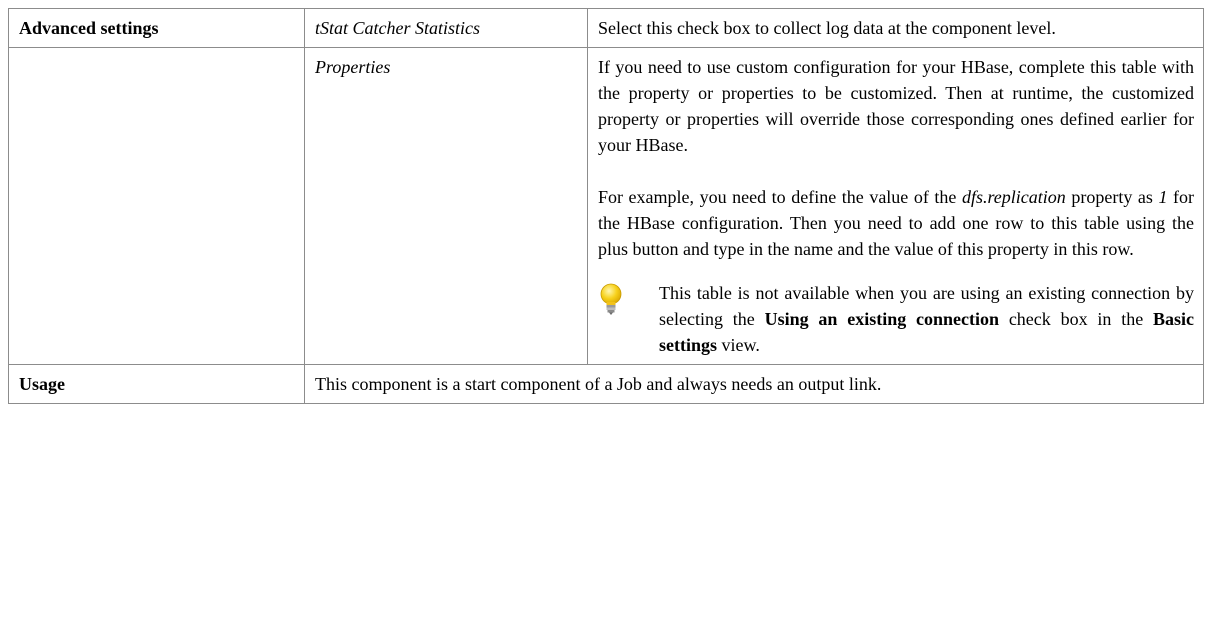 This screenshot has height=640, width=1211. What do you see at coordinates (446, 206) in the screenshot?
I see `param-name-properties: Properties` at bounding box center [446, 206].